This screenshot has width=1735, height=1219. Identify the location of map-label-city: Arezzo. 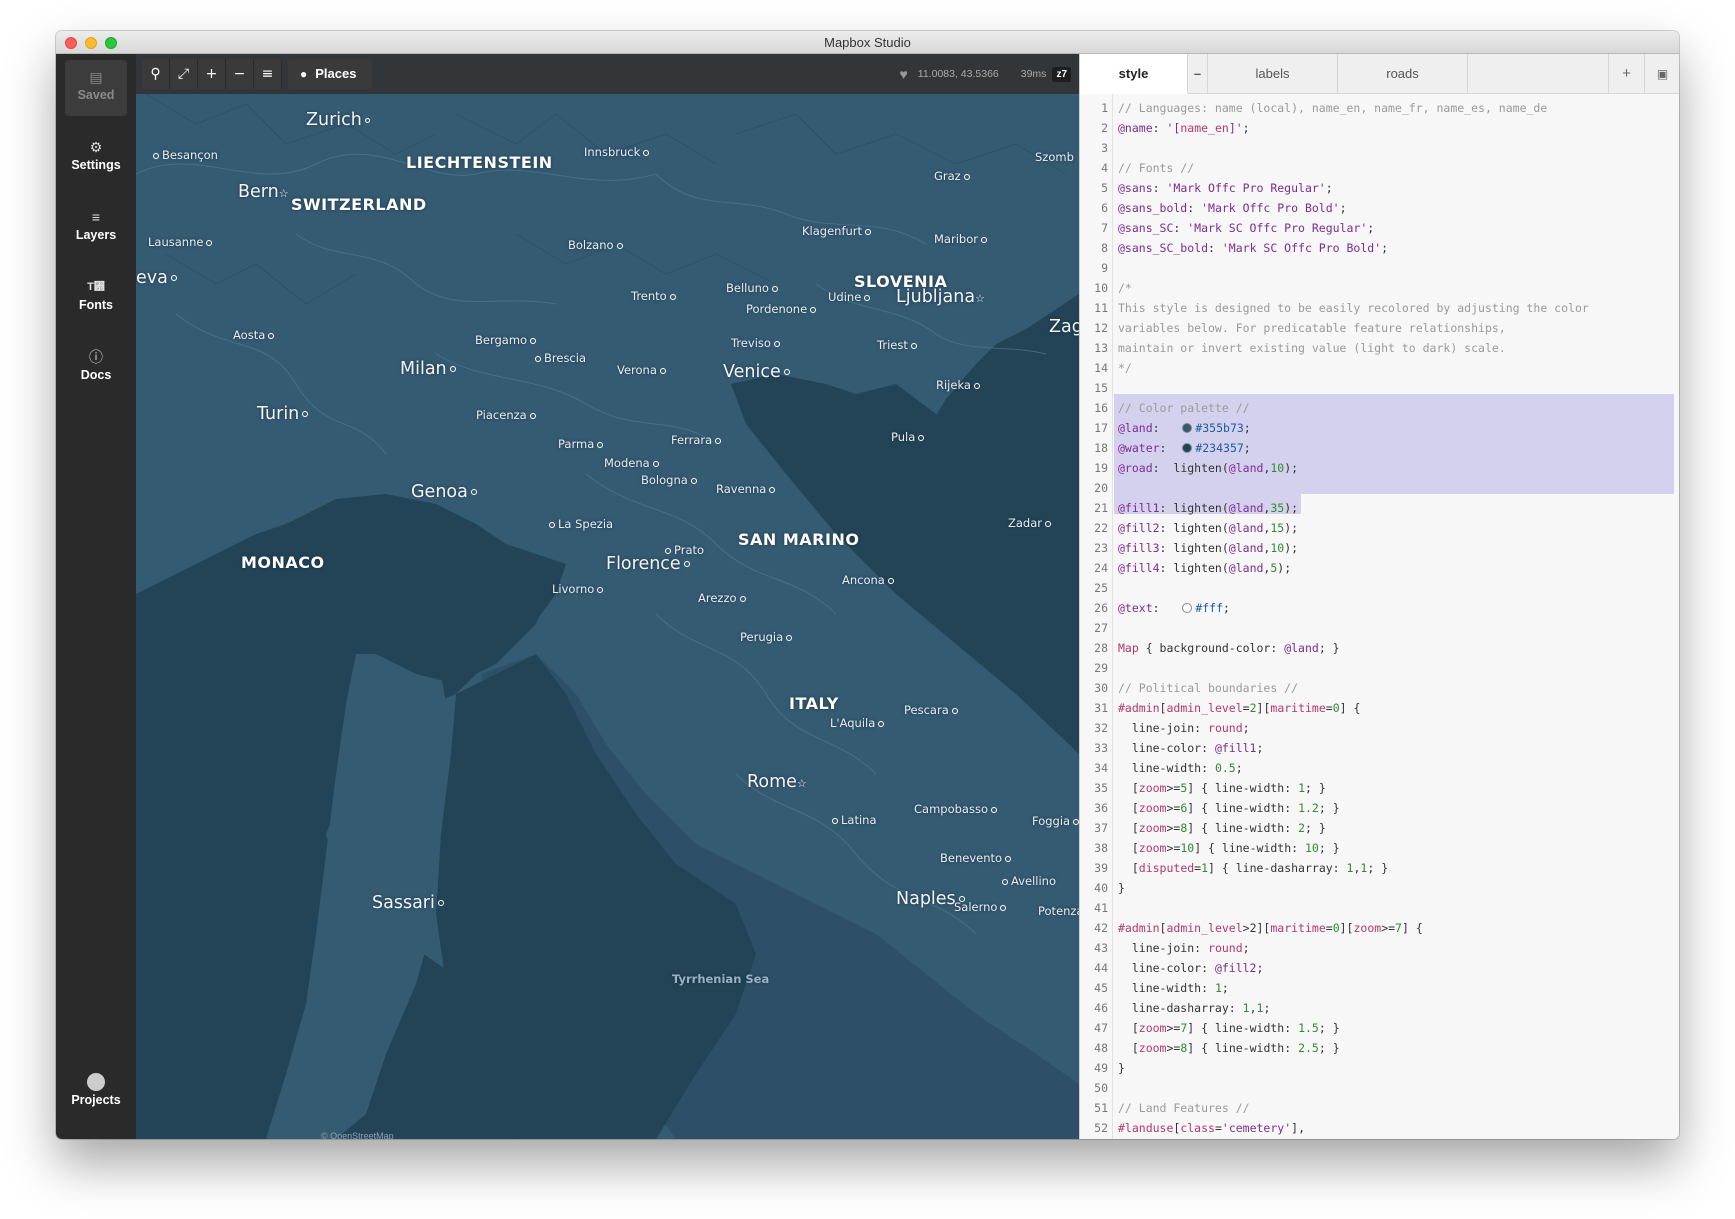
(723, 598).